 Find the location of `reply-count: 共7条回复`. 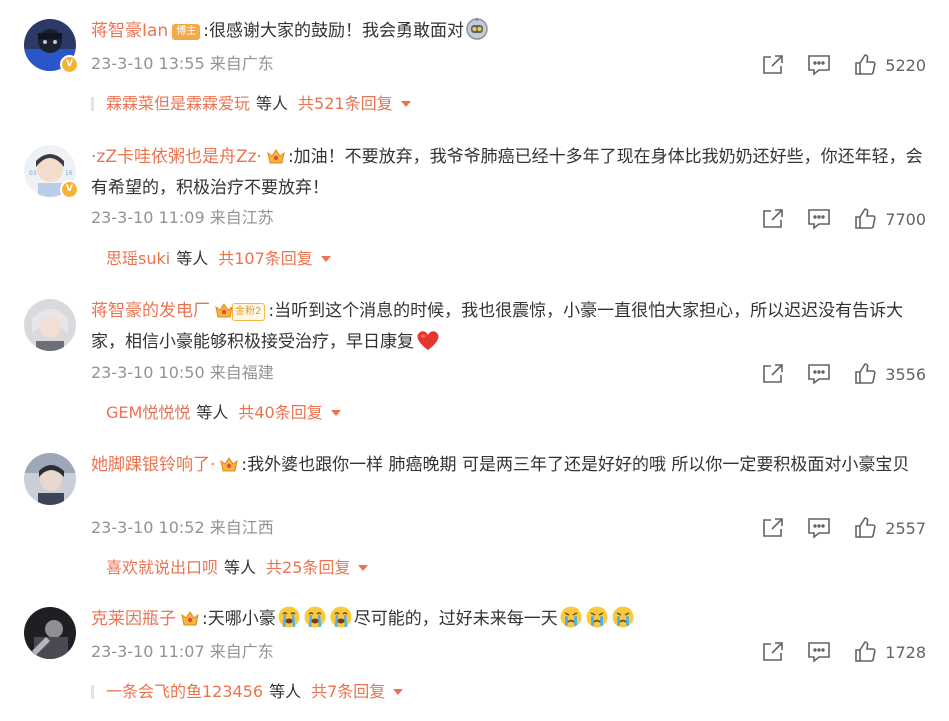

reply-count: 共7条回复 is located at coordinates (348, 692).